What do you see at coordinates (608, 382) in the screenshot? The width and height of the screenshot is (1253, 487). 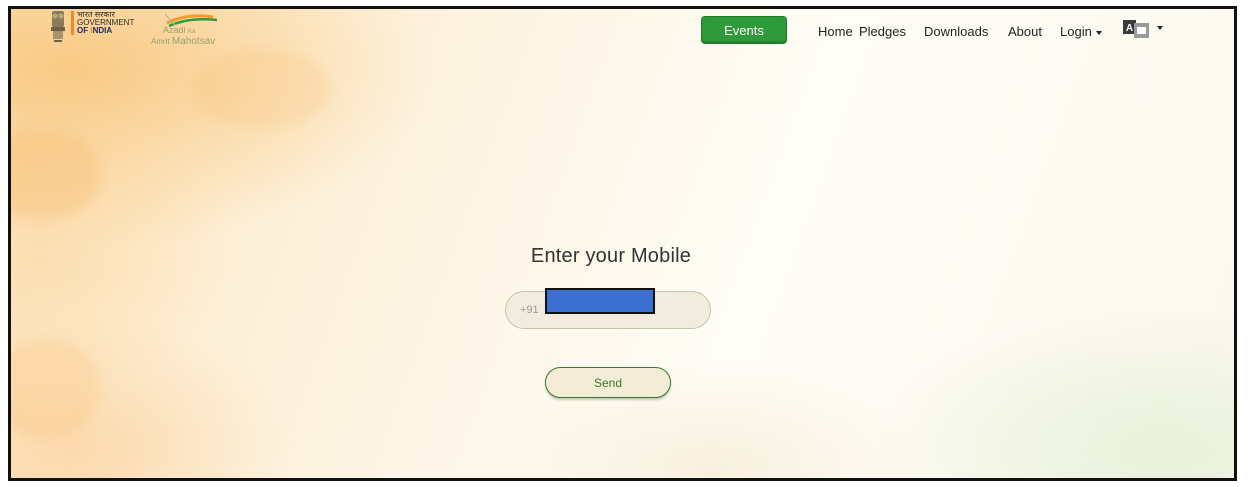 I see `send-button: Send` at bounding box center [608, 382].